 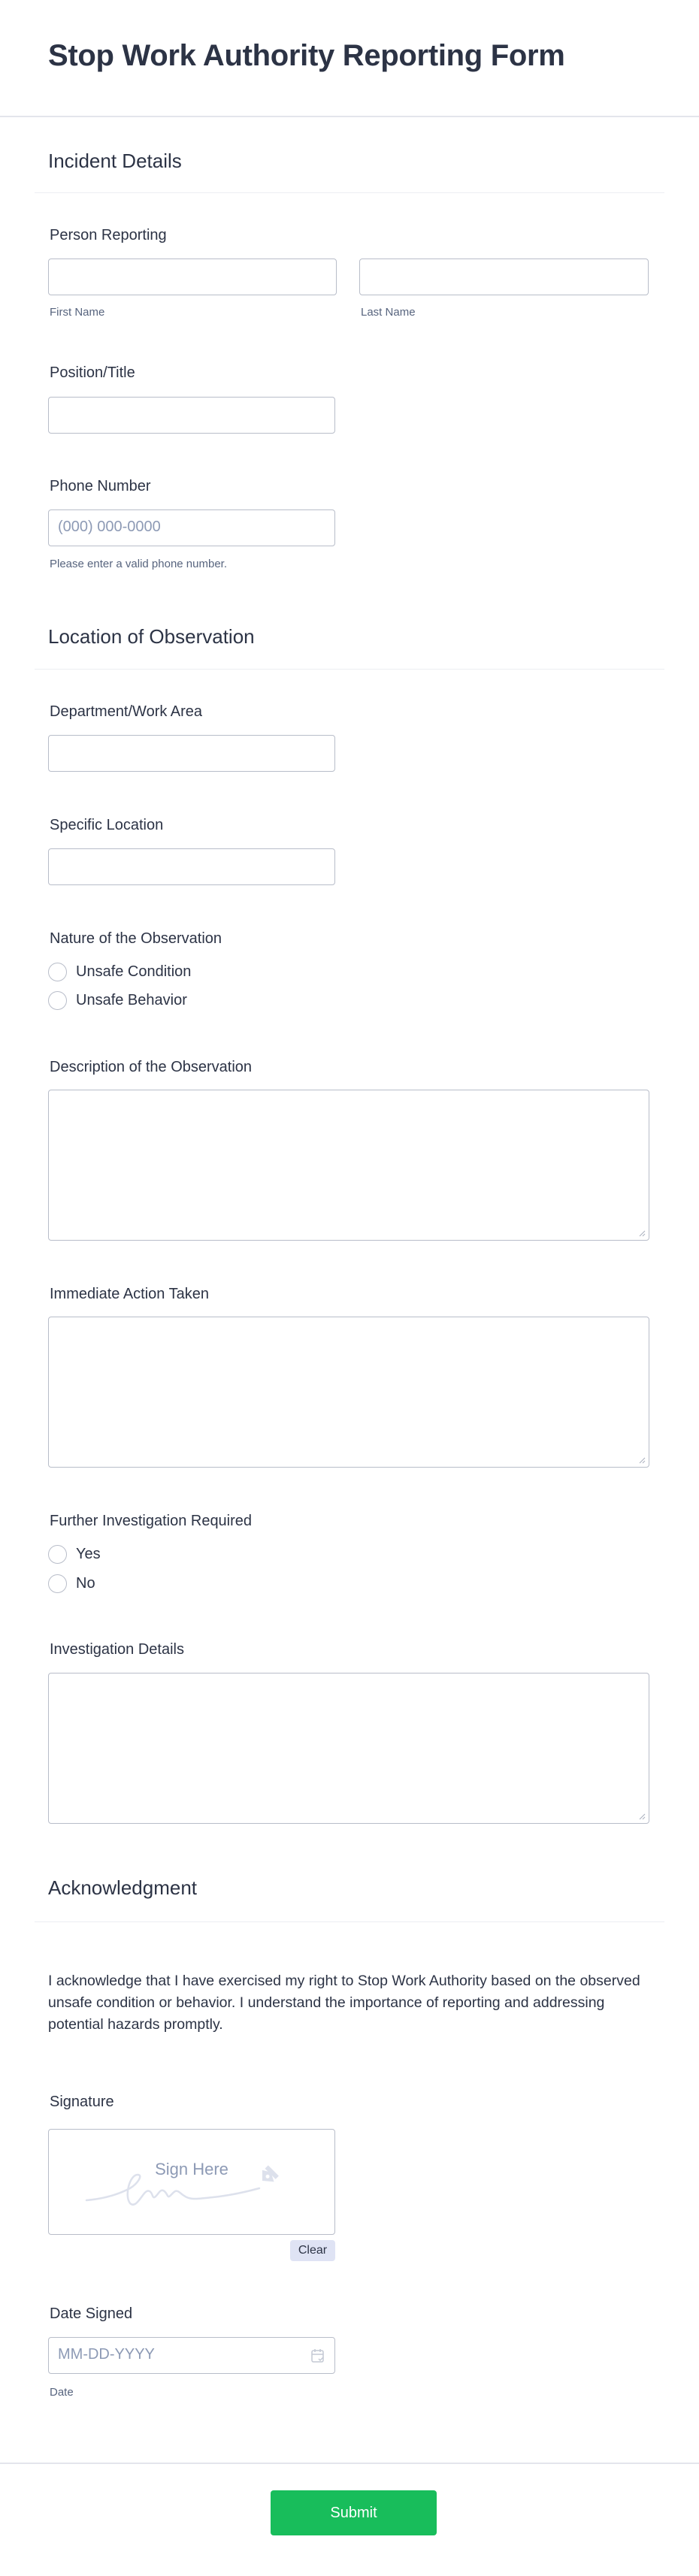 I want to click on header-divider, so click(x=349, y=117).